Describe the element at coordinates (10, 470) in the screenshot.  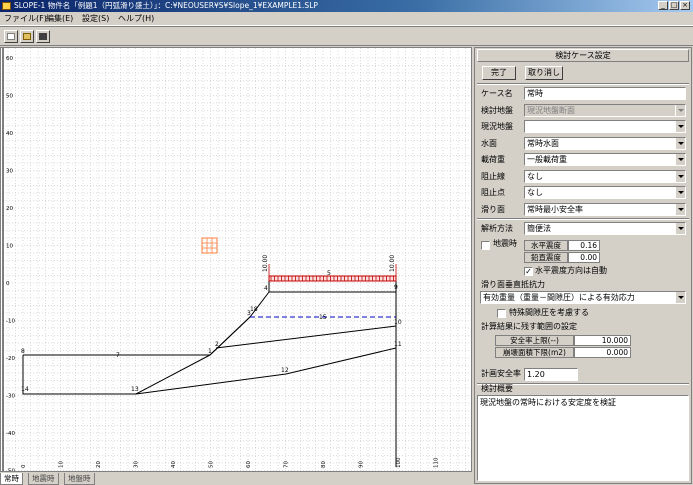
I see `y-tick-label: -50` at that location.